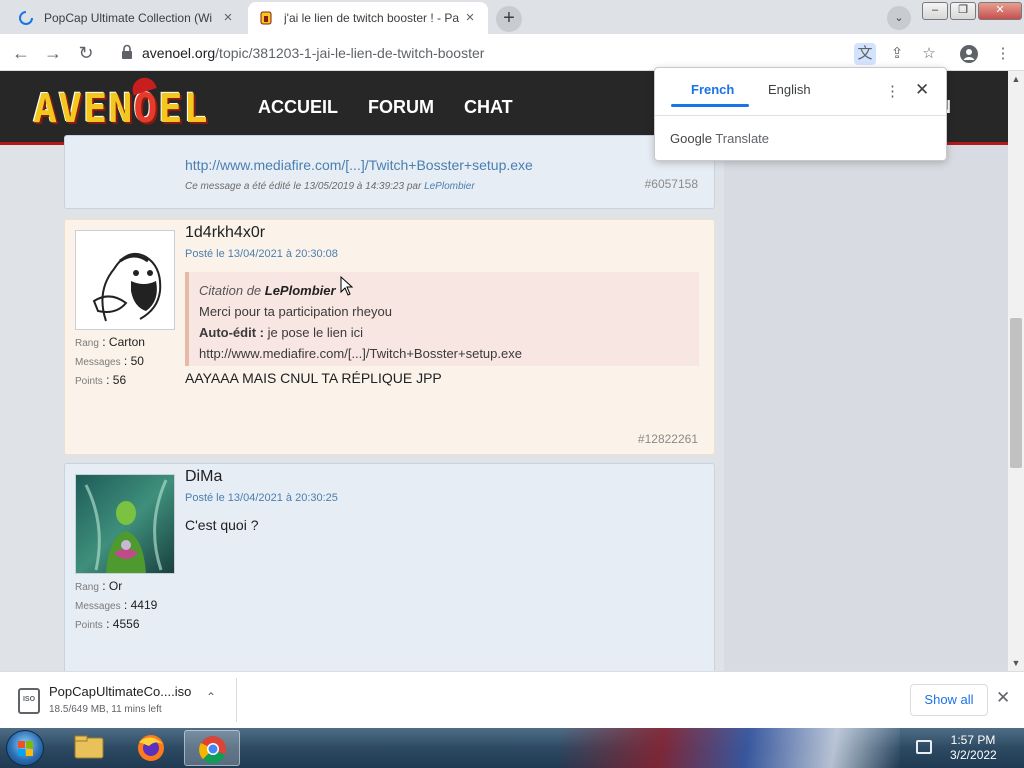 This screenshot has width=1024, height=768. I want to click on post-author: DiMa, so click(203, 477).